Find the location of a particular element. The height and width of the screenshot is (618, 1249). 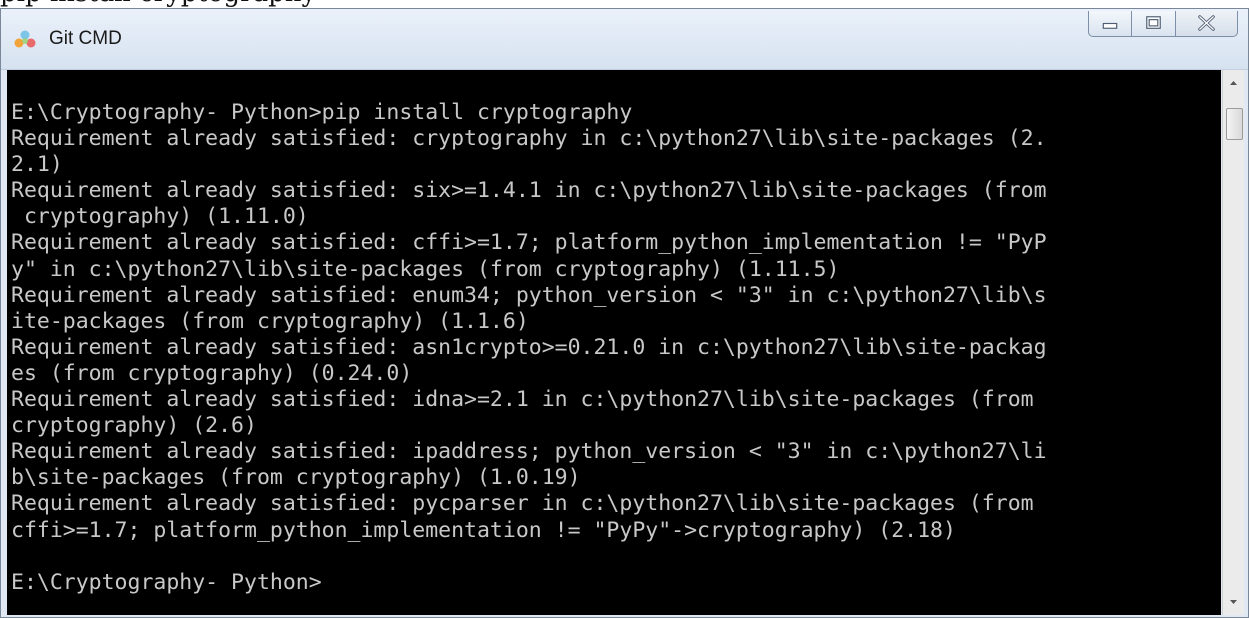

minimize-icon is located at coordinates (1110, 25).